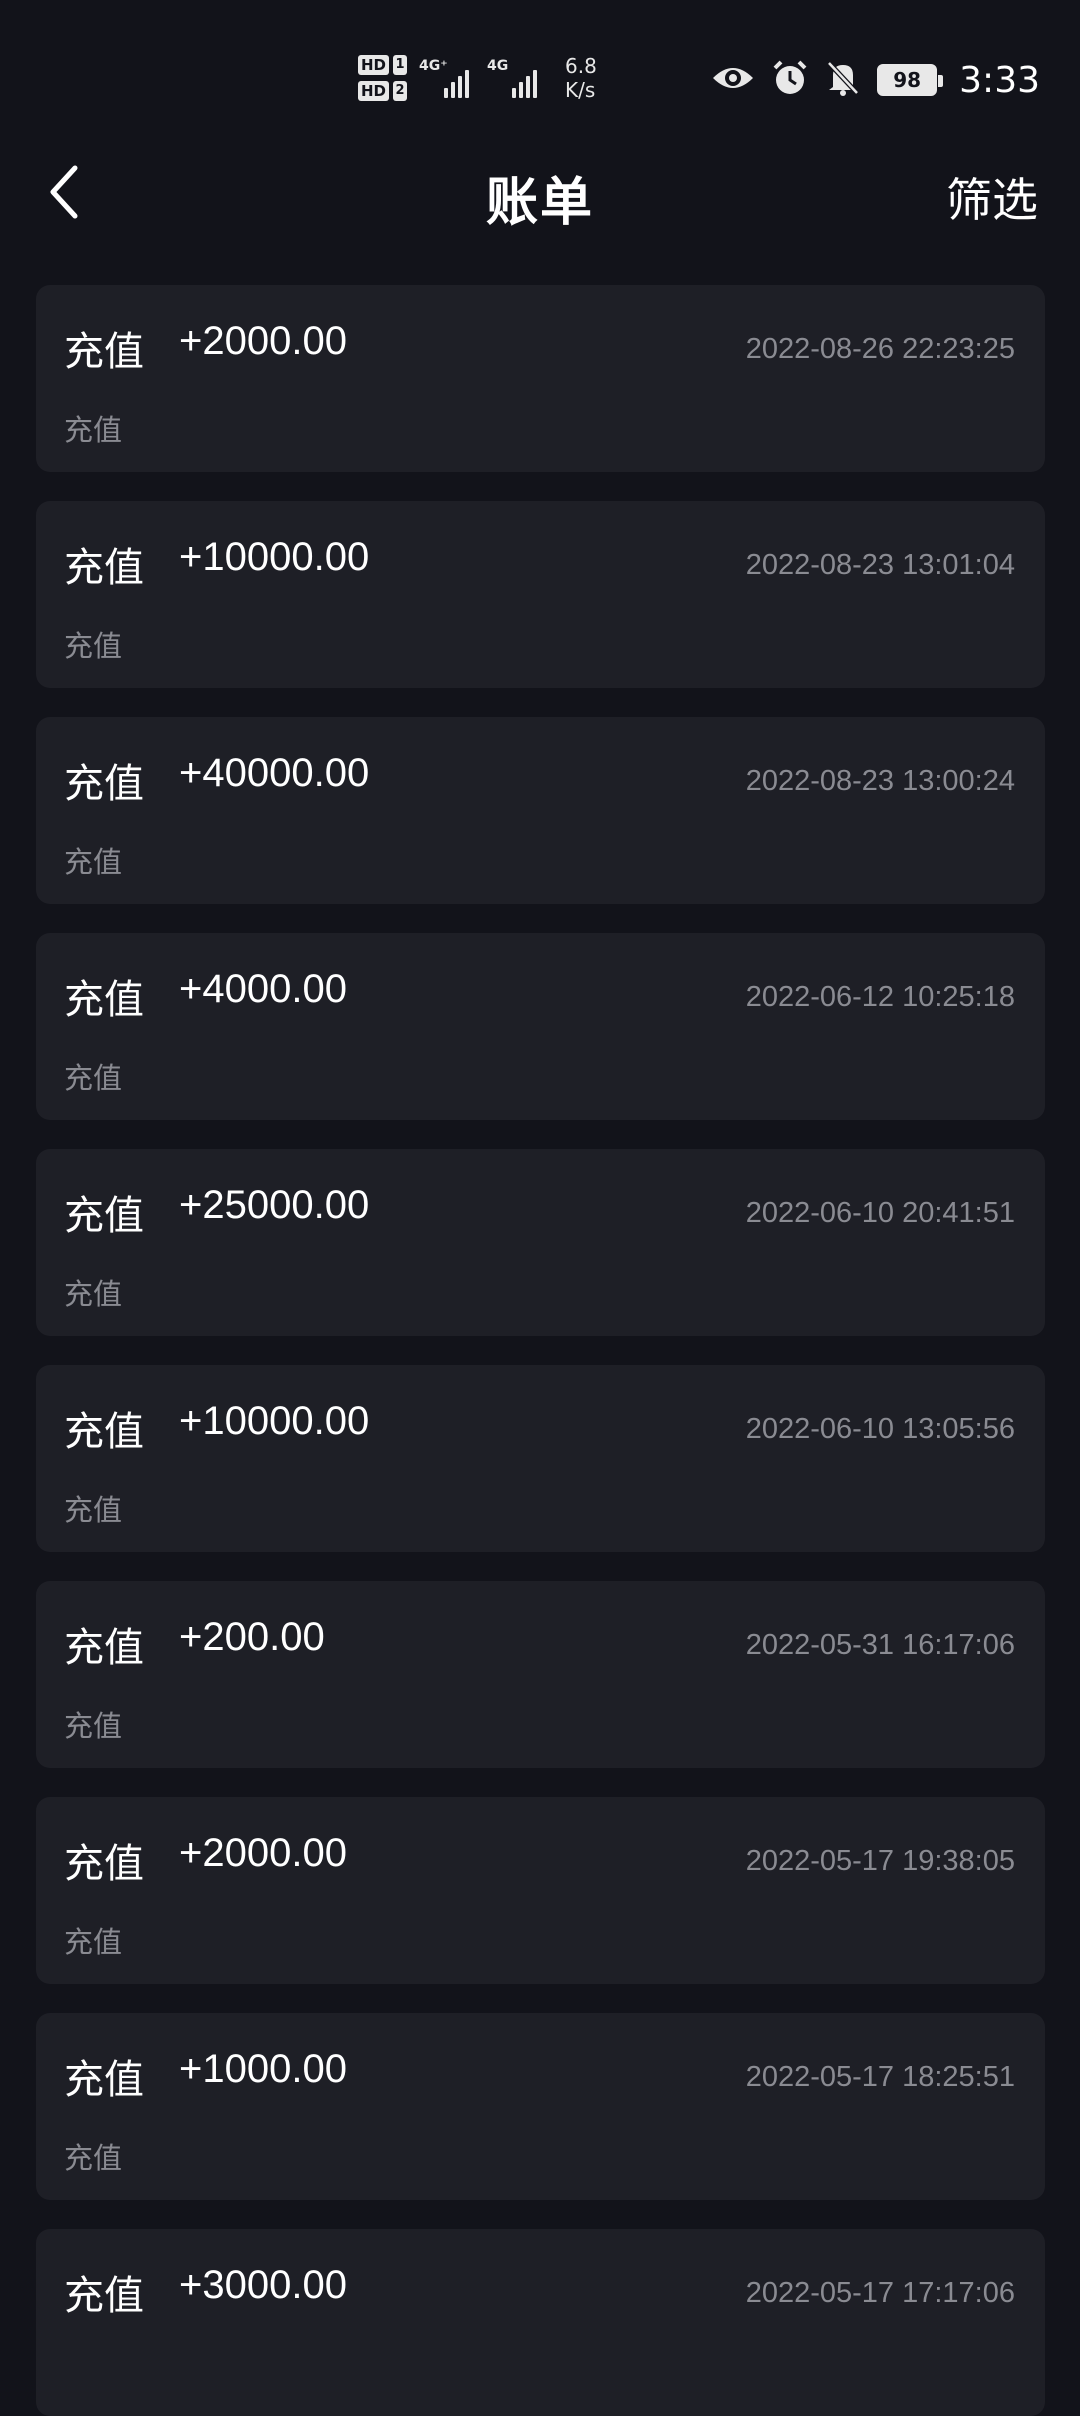 This screenshot has width=1080, height=2416. I want to click on speed-value: 6.8, so click(581, 66).